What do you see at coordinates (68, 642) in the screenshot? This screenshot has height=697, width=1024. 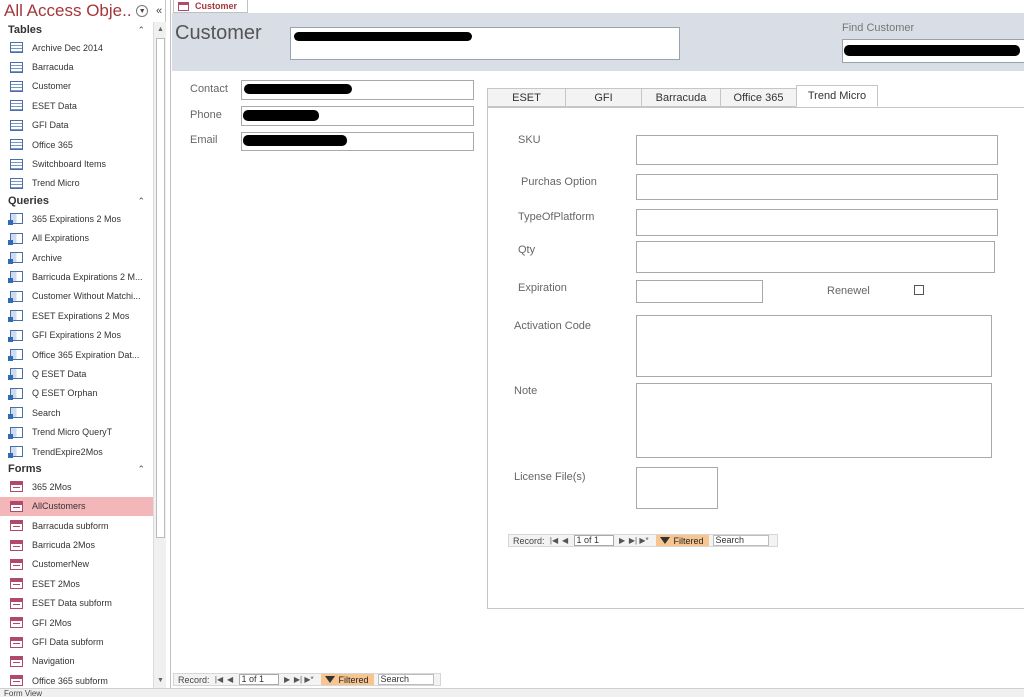 I see `nav-item-label: GFI Data subform` at bounding box center [68, 642].